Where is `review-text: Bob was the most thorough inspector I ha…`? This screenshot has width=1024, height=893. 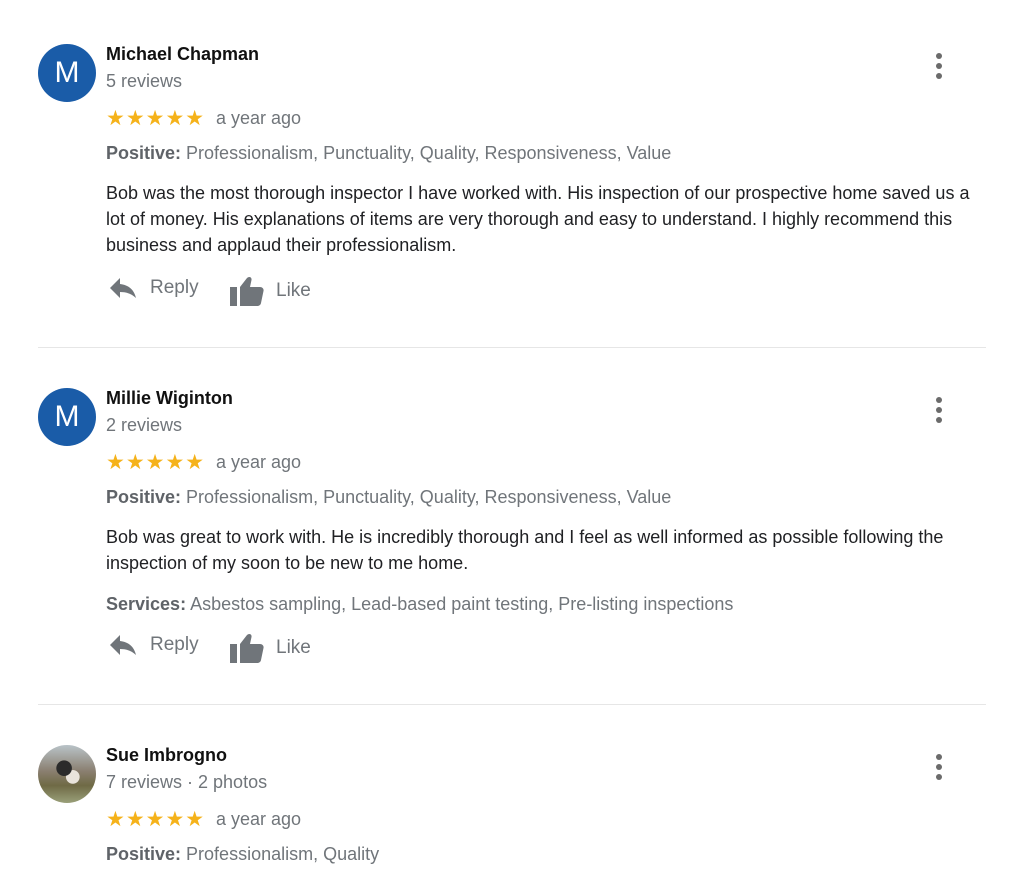
review-text: Bob was the most thorough inspector I ha… is located at coordinates (538, 219).